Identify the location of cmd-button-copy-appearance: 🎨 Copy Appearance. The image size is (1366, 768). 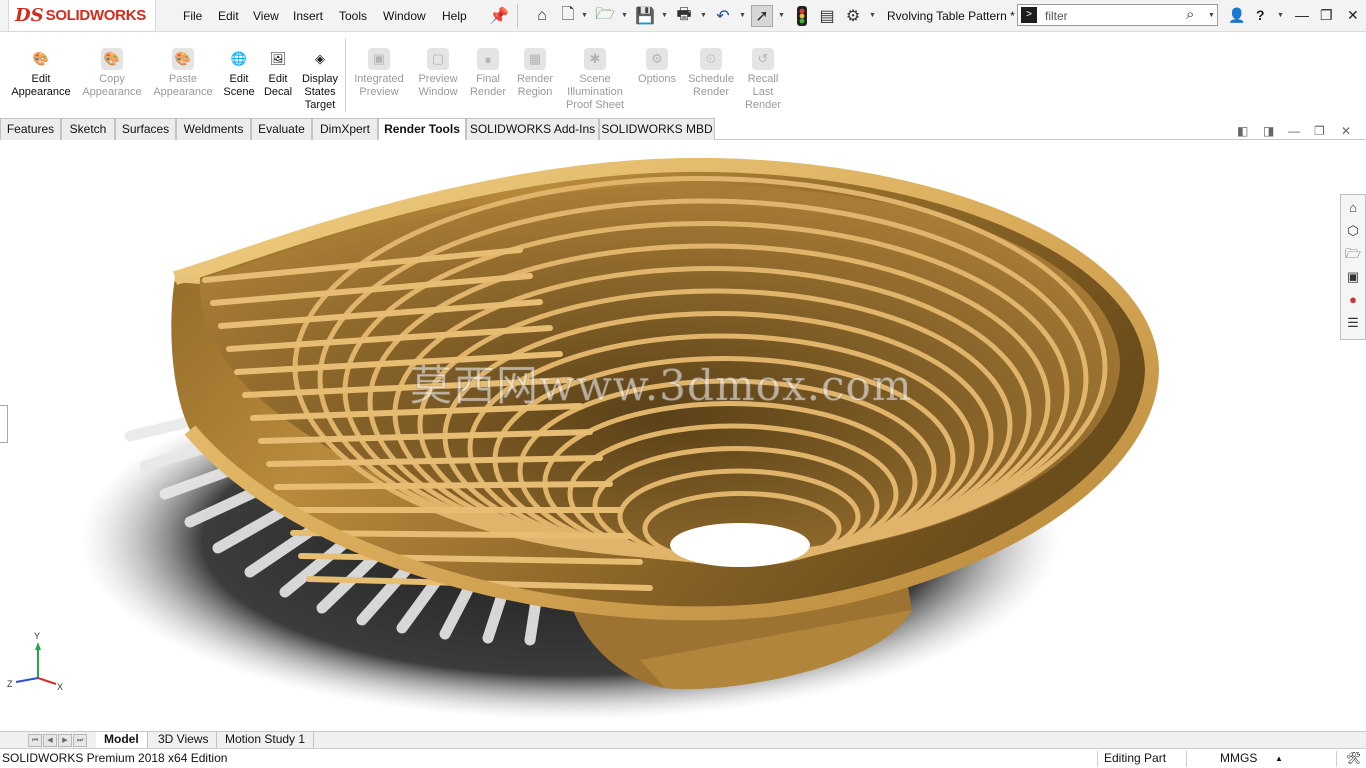
(112, 73).